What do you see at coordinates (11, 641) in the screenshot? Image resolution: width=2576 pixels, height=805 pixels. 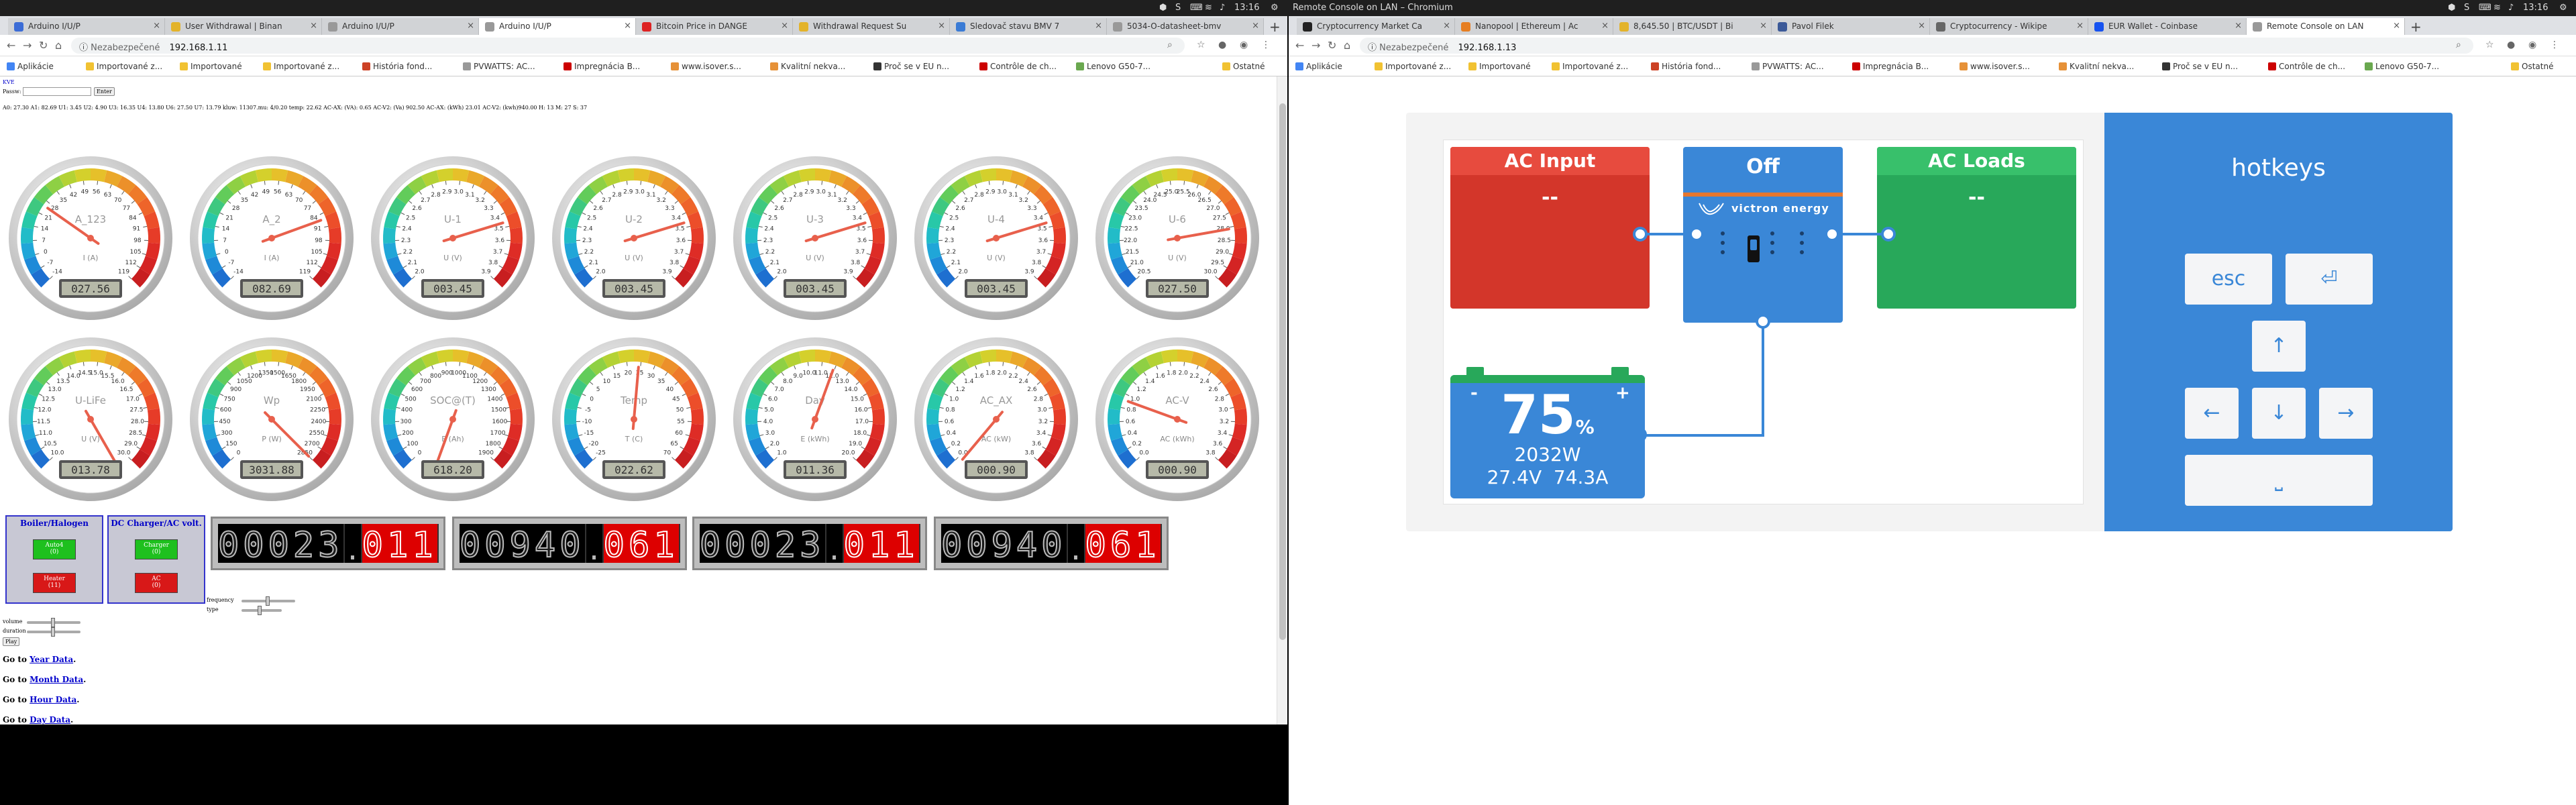 I see `play-button: Play` at bounding box center [11, 641].